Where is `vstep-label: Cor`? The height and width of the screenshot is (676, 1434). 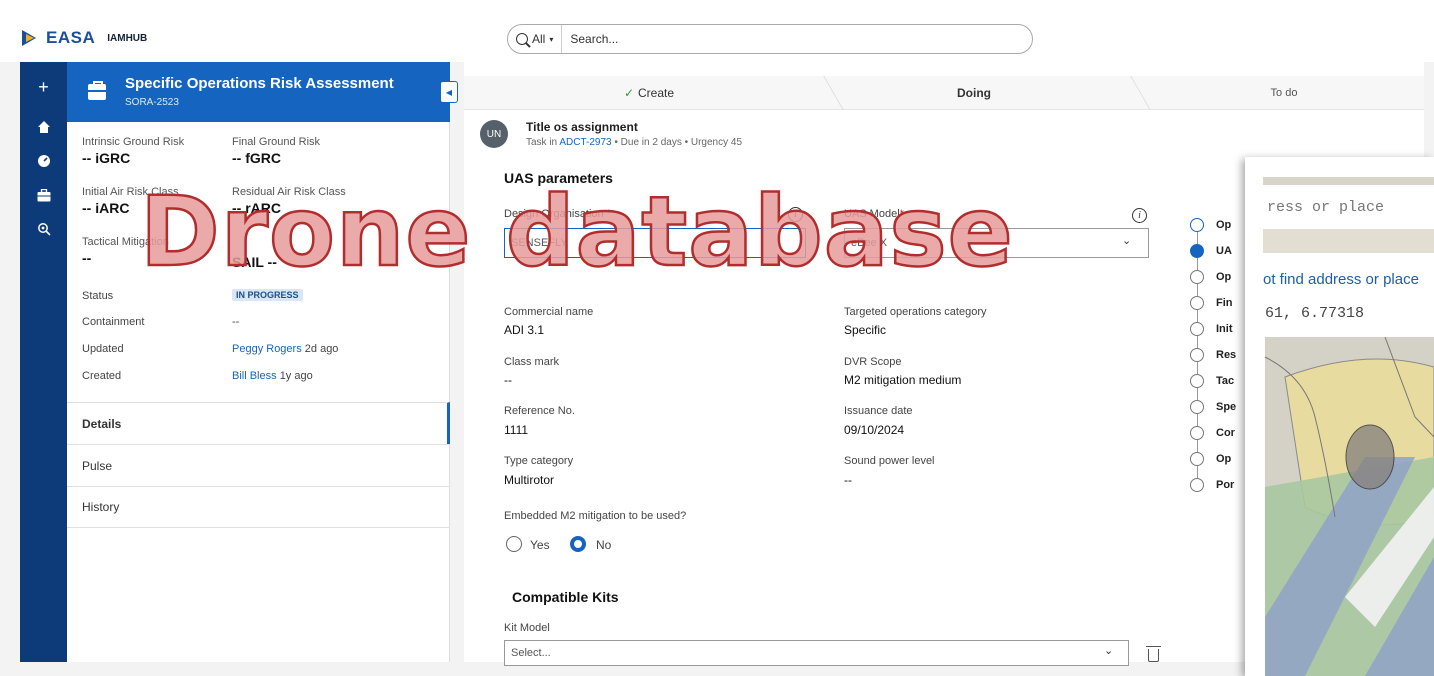 vstep-label: Cor is located at coordinates (1225, 433).